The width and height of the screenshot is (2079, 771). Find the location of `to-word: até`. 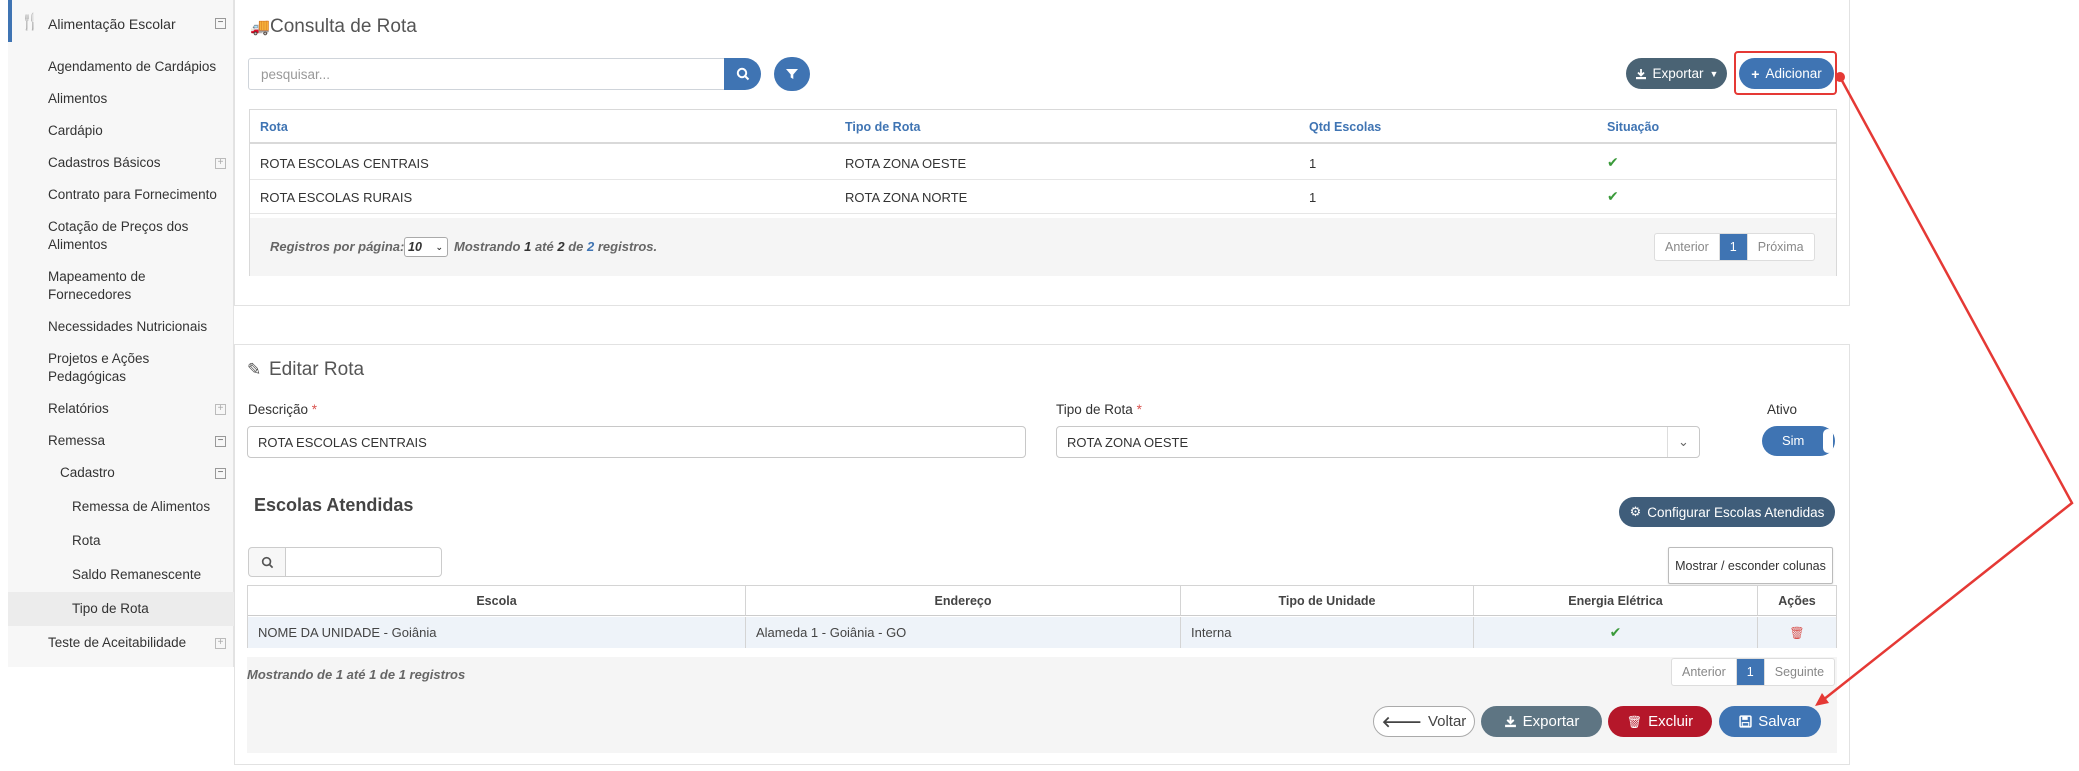

to-word: até is located at coordinates (544, 246).